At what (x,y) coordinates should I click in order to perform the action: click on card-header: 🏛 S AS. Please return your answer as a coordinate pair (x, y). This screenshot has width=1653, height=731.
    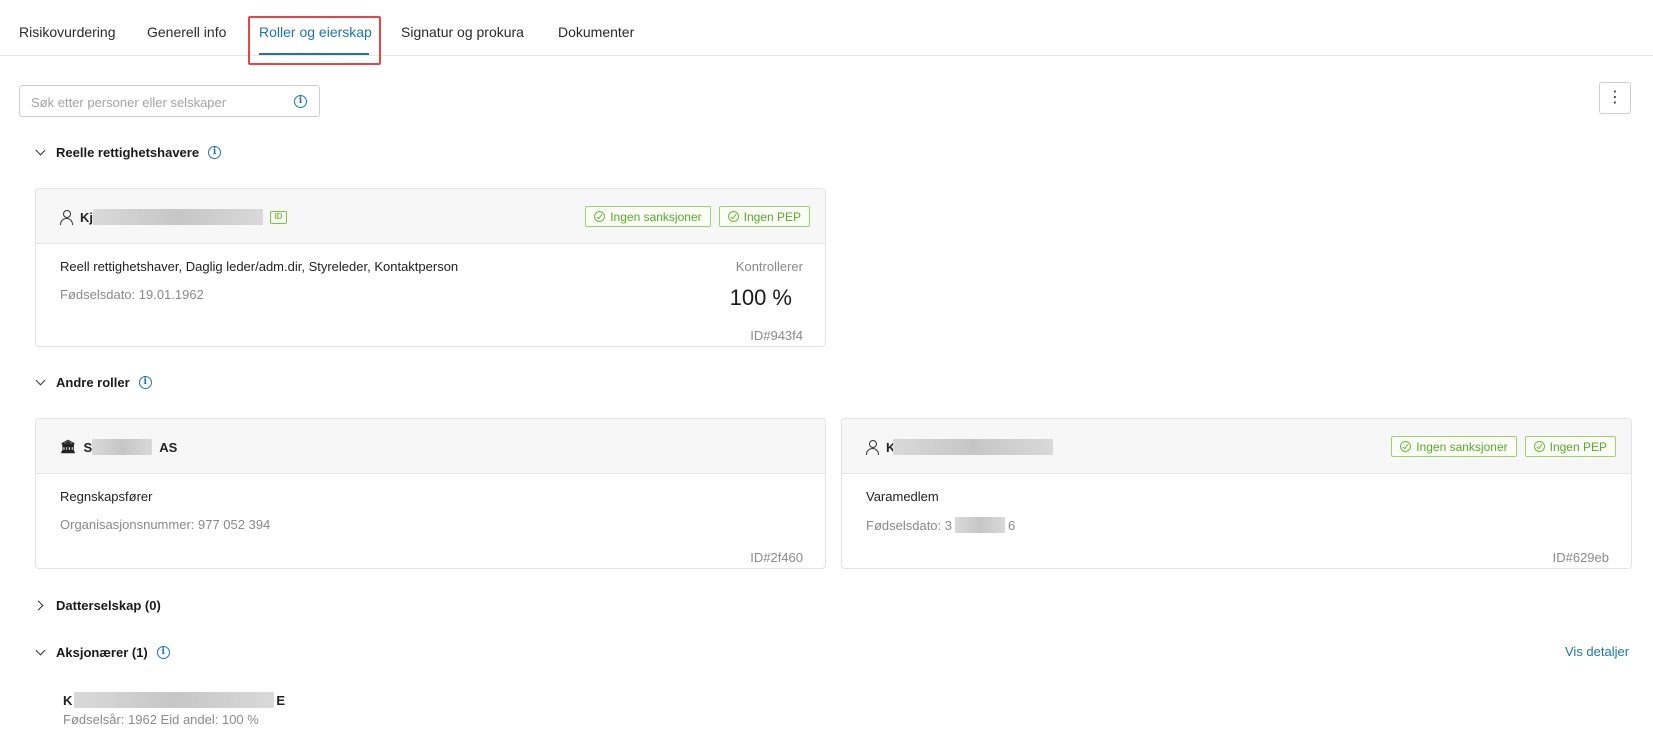
    Looking at the image, I should click on (430, 446).